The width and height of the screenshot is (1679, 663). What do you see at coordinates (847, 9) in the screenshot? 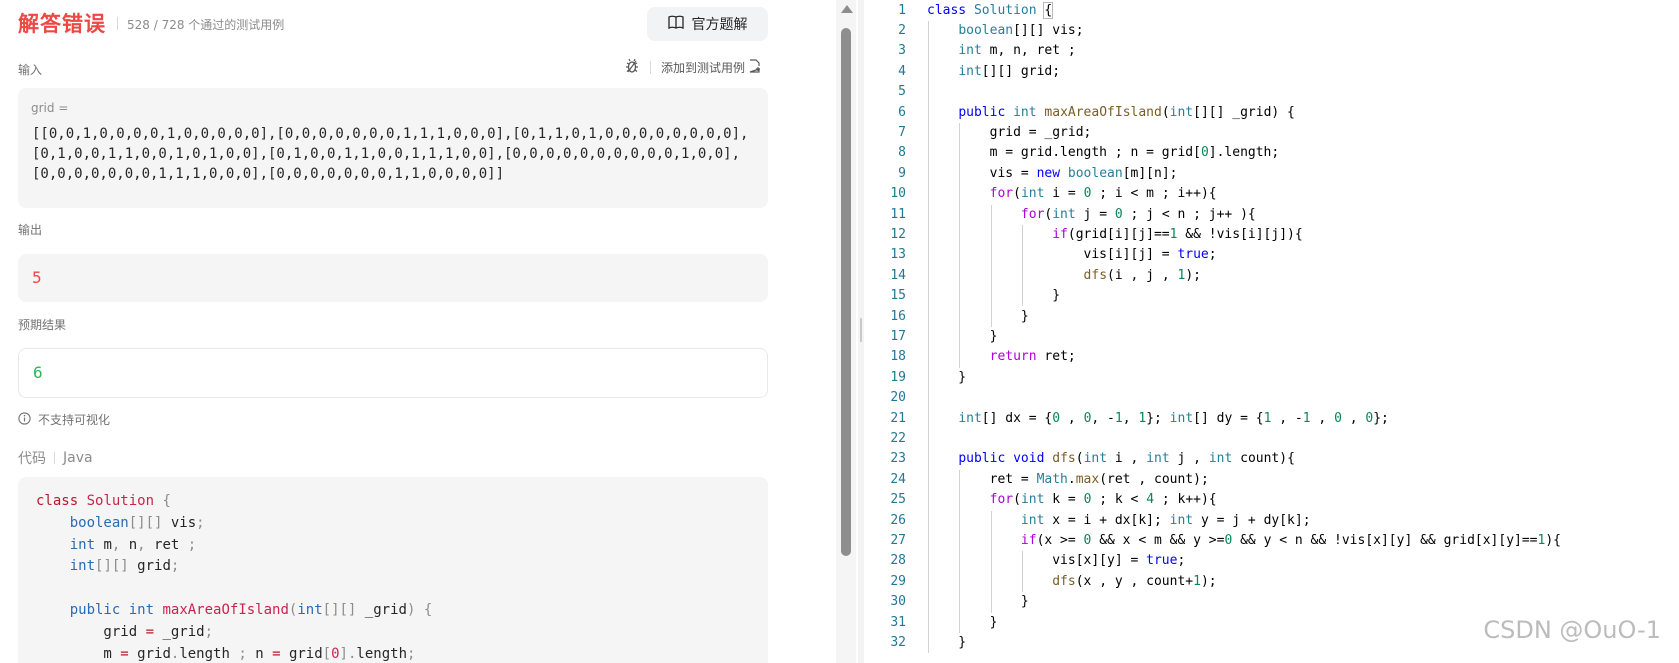
I see `scroll-up-arrow-icon` at bounding box center [847, 9].